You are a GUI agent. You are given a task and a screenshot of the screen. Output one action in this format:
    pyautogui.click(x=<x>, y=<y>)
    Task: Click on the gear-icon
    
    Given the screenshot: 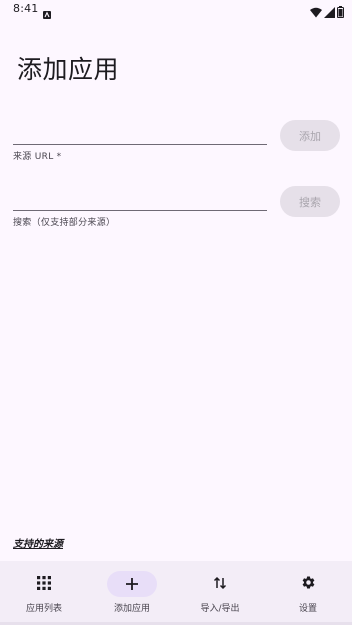 What is the action you would take?
    pyautogui.click(x=308, y=584)
    